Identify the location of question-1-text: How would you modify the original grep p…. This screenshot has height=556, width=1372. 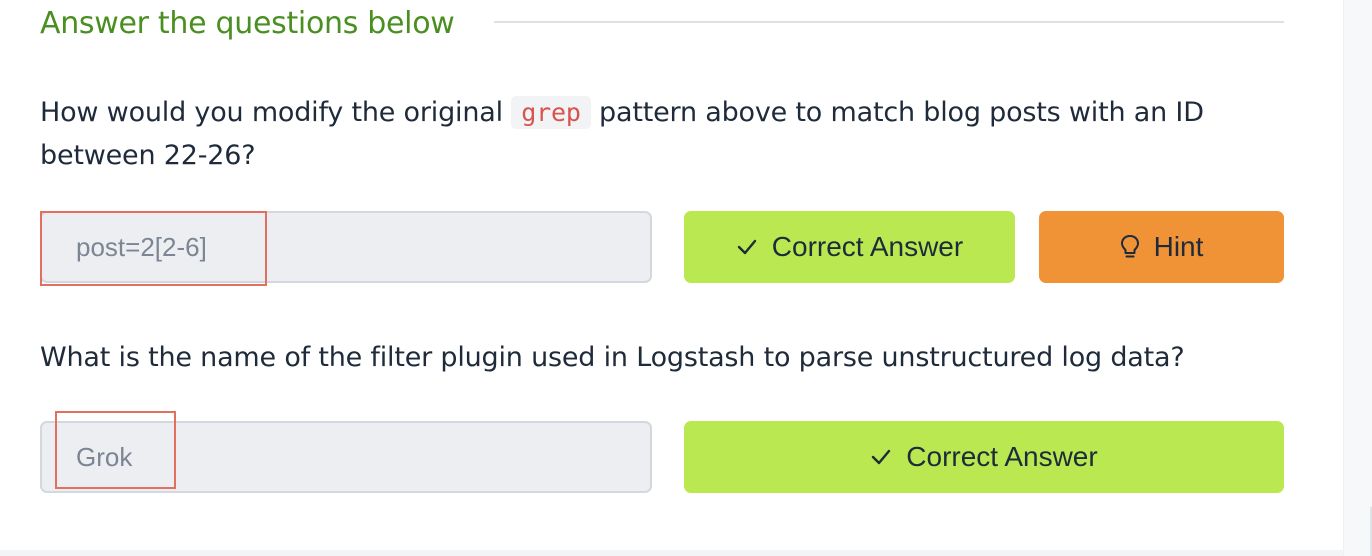
(640, 134).